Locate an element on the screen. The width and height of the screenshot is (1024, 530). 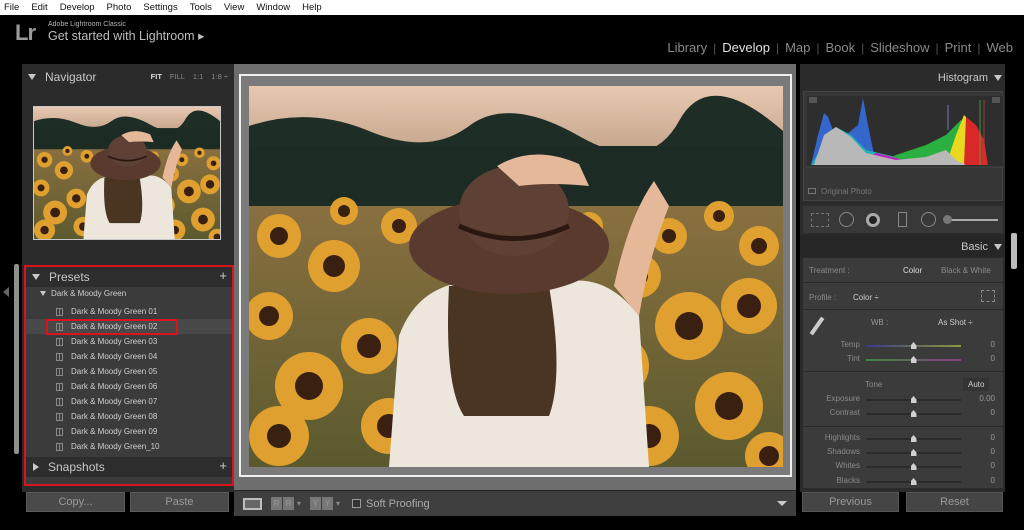
preset-item: Dark & Moody Green 08 is located at coordinates (129, 416).